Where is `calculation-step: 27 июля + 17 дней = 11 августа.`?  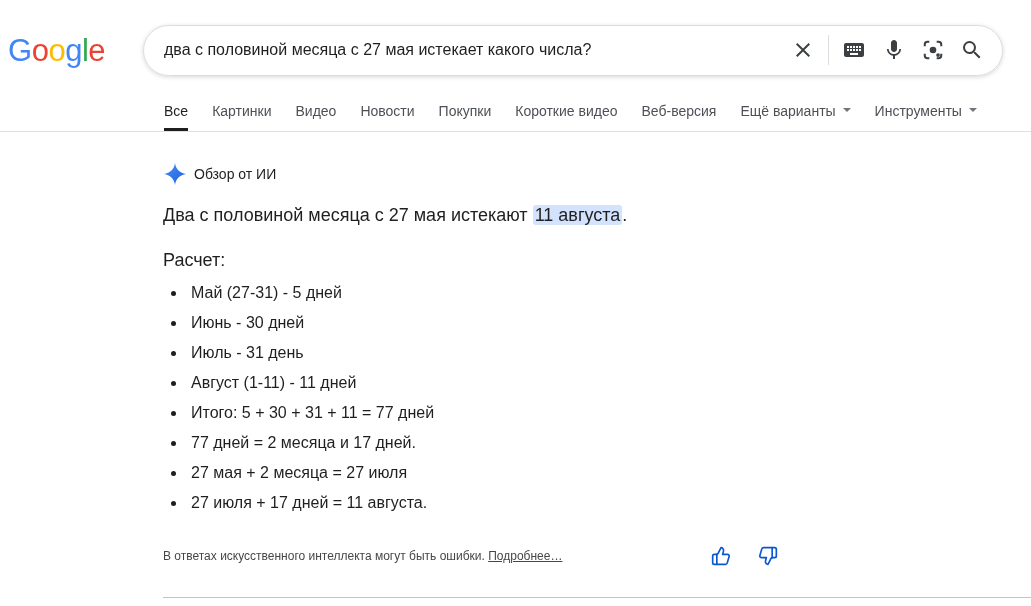 calculation-step: 27 июля + 17 дней = 11 августа. is located at coordinates (309, 503).